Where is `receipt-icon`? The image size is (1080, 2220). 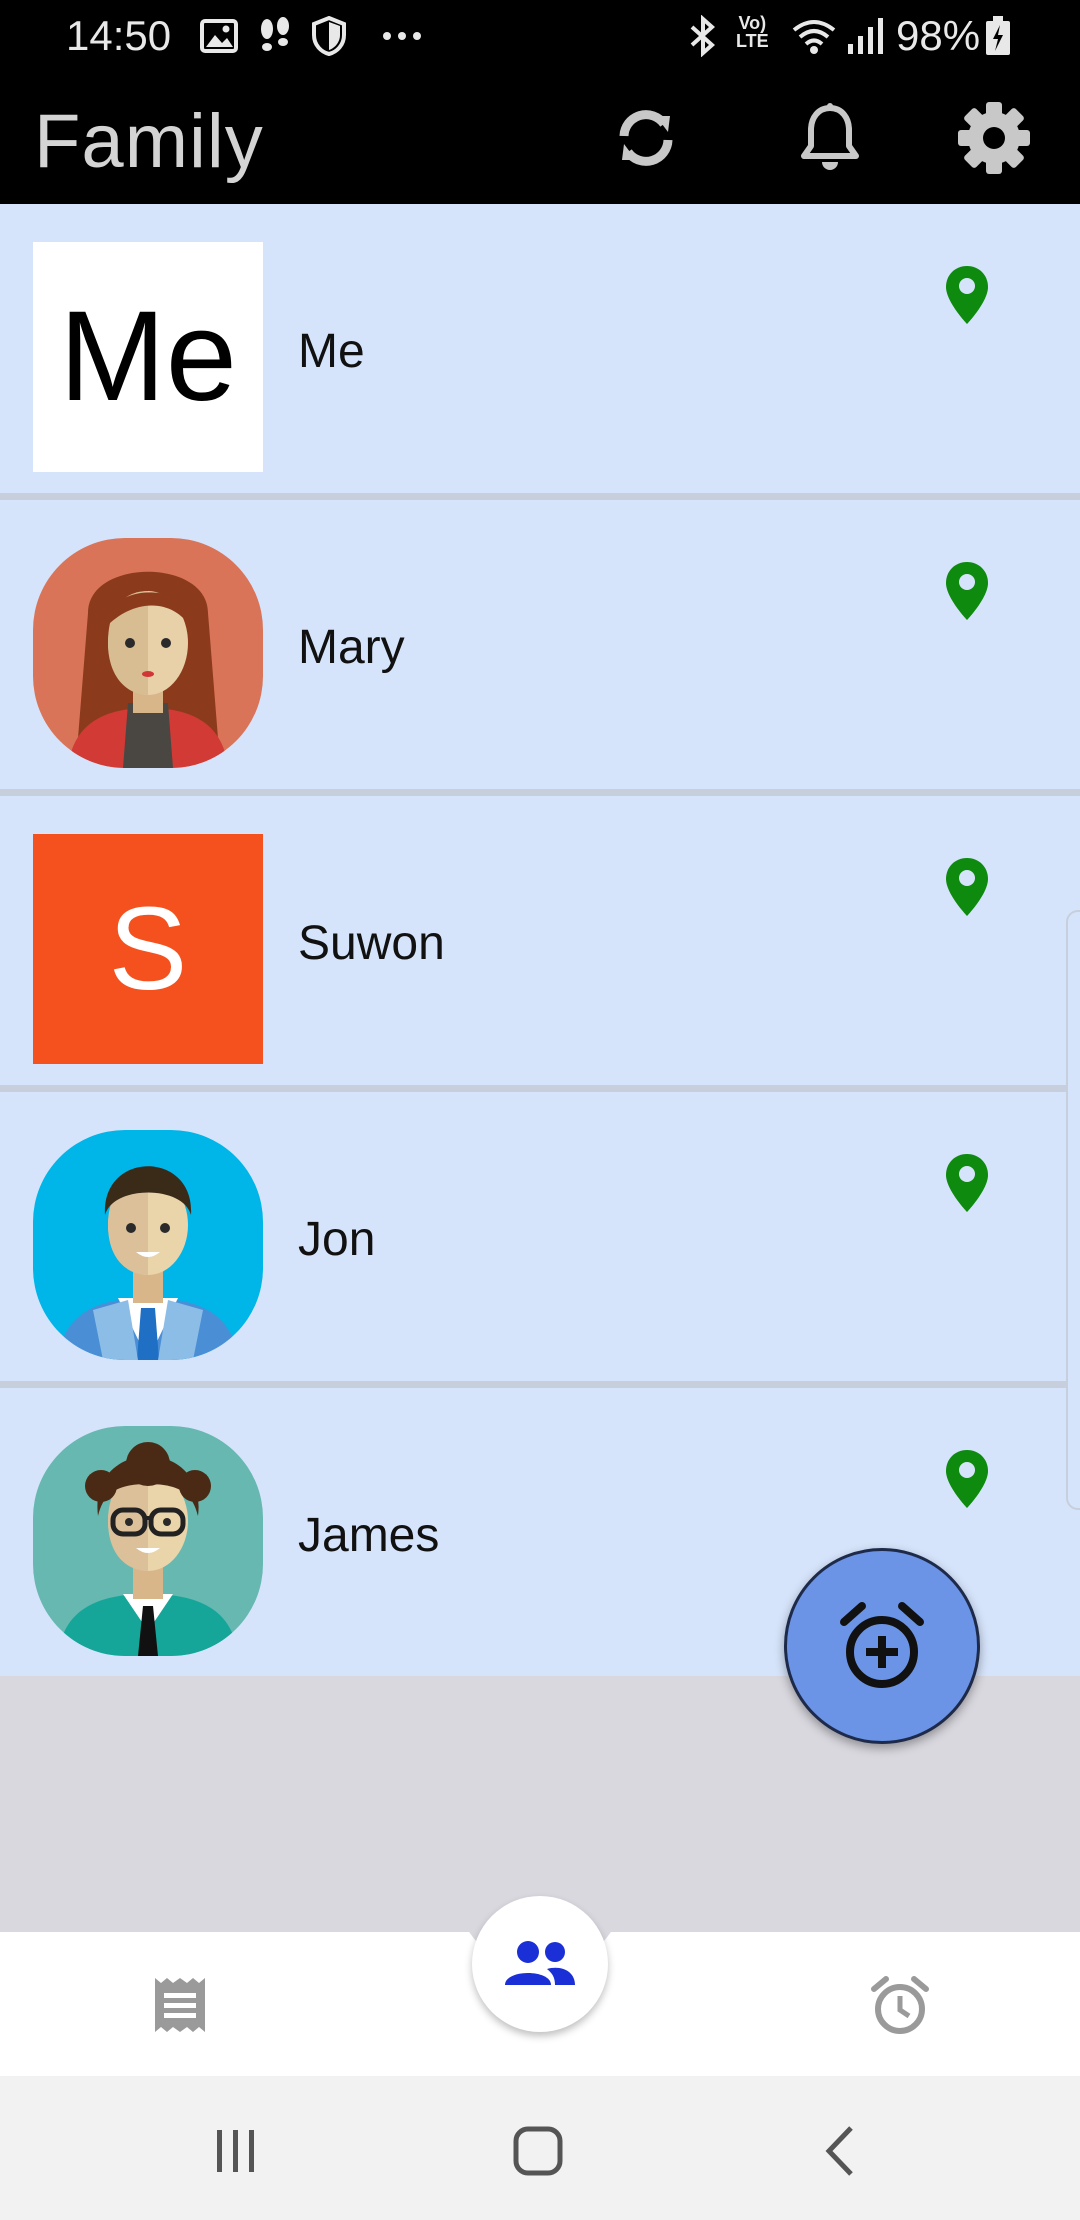
receipt-icon is located at coordinates (180, 2005).